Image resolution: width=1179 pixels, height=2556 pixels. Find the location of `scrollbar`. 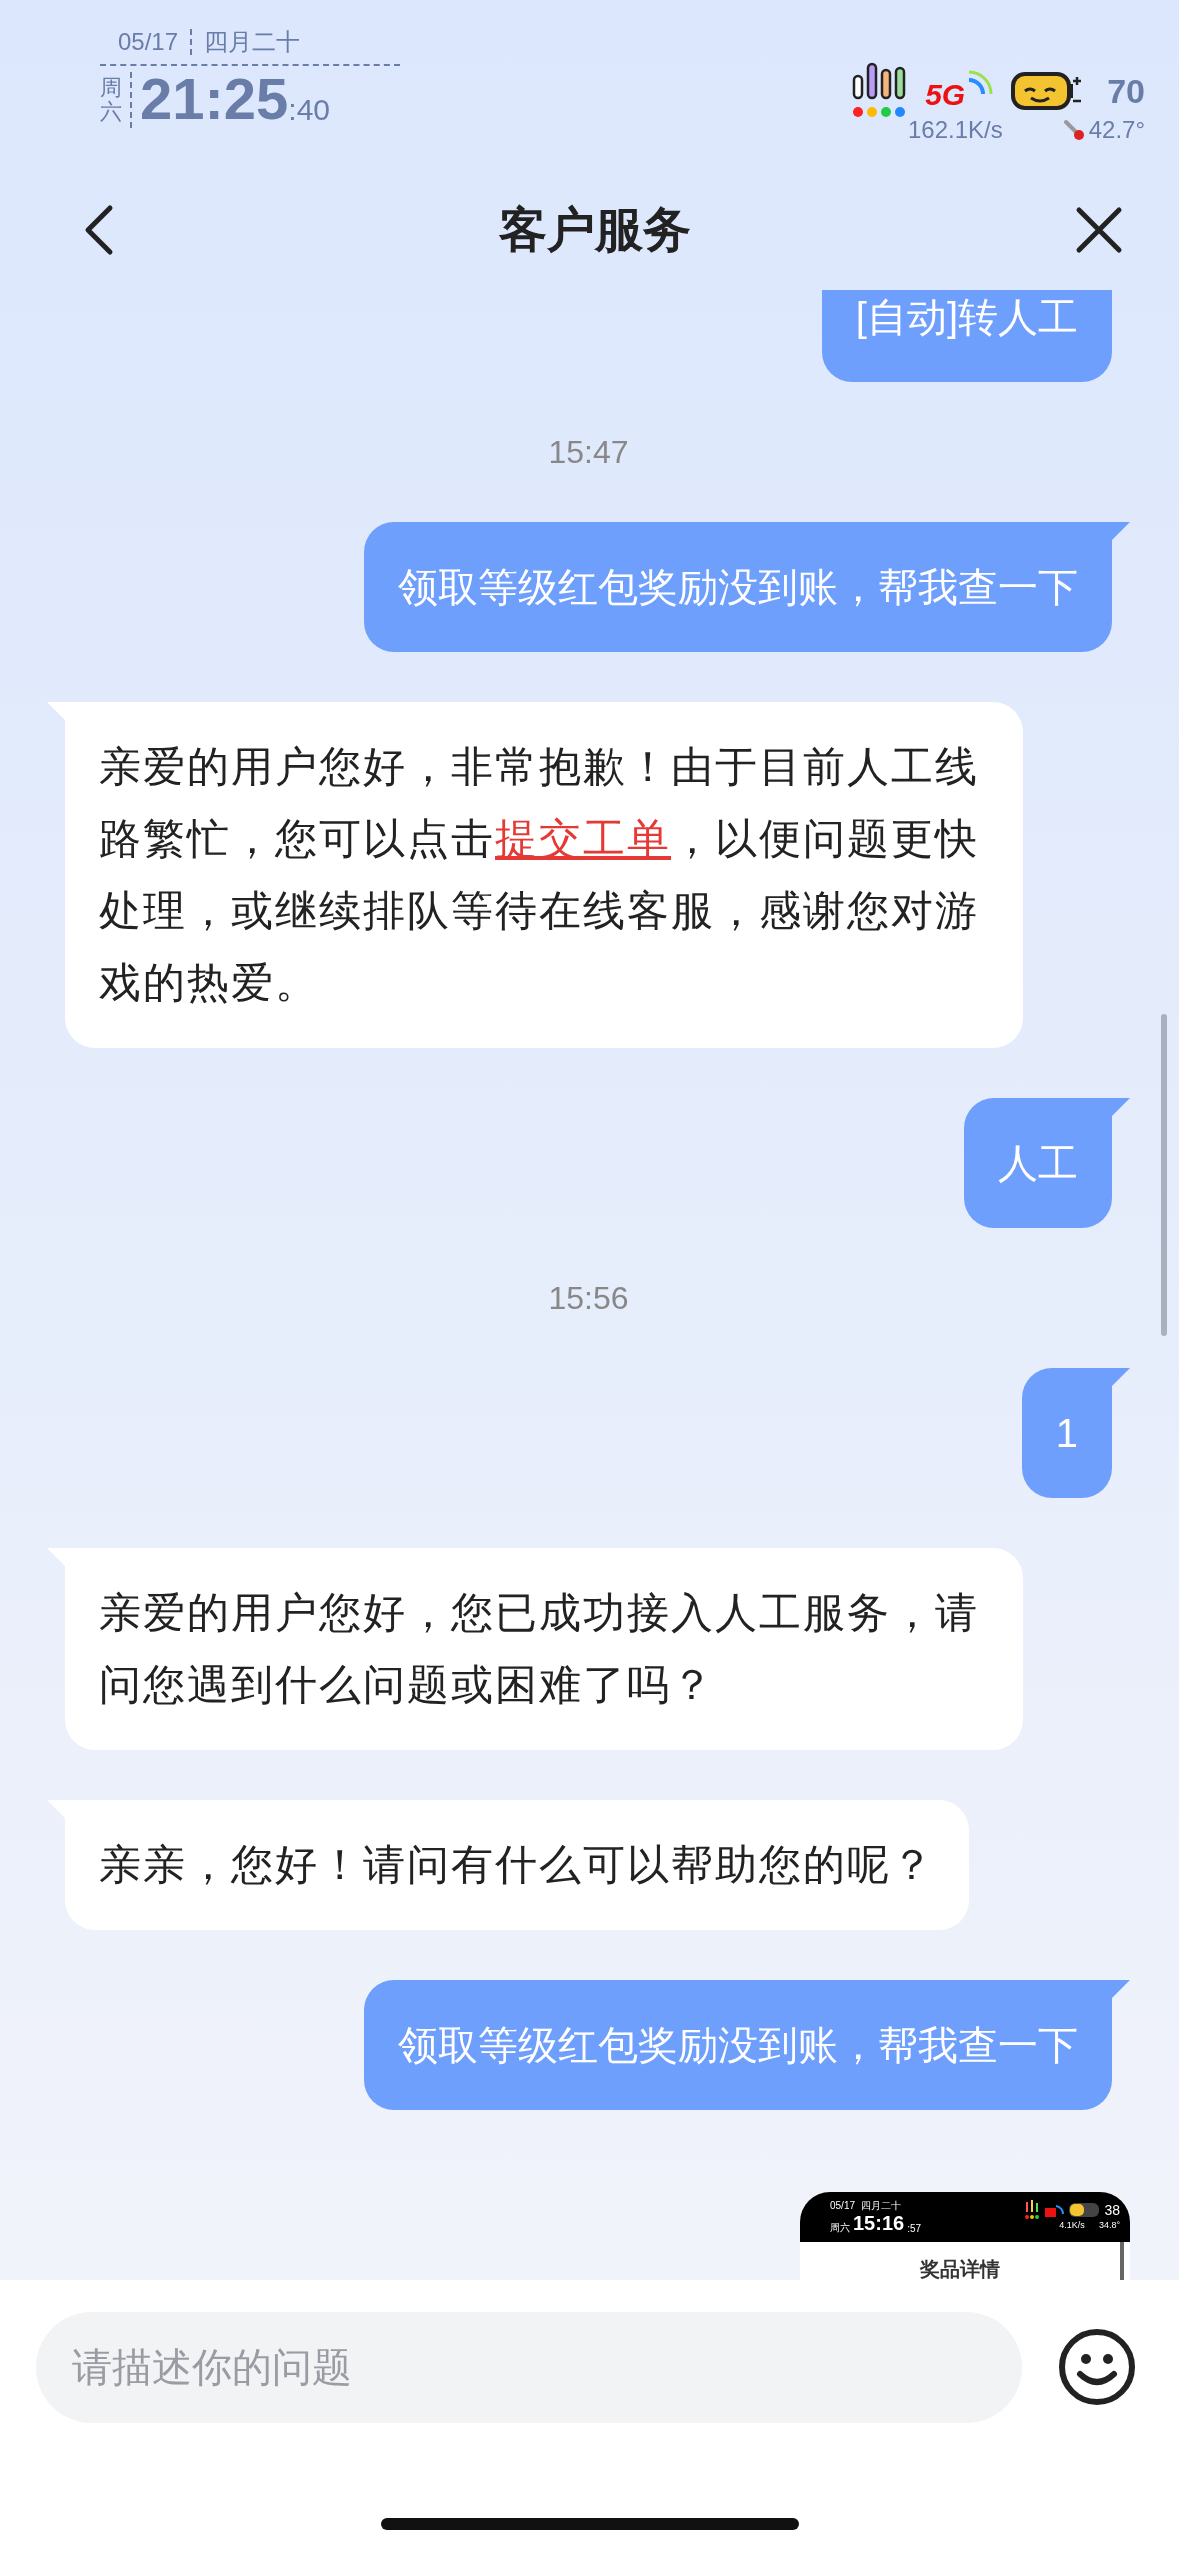

scrollbar is located at coordinates (1164, 1175).